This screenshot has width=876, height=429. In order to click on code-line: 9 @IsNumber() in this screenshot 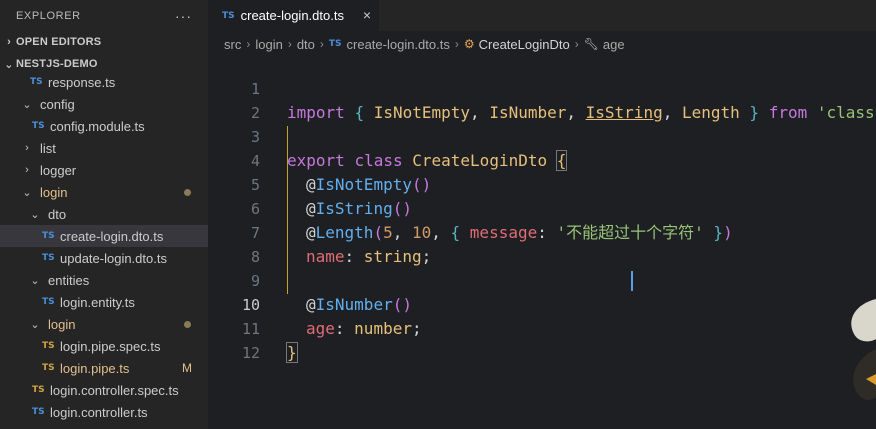, I will do `click(542, 279)`.